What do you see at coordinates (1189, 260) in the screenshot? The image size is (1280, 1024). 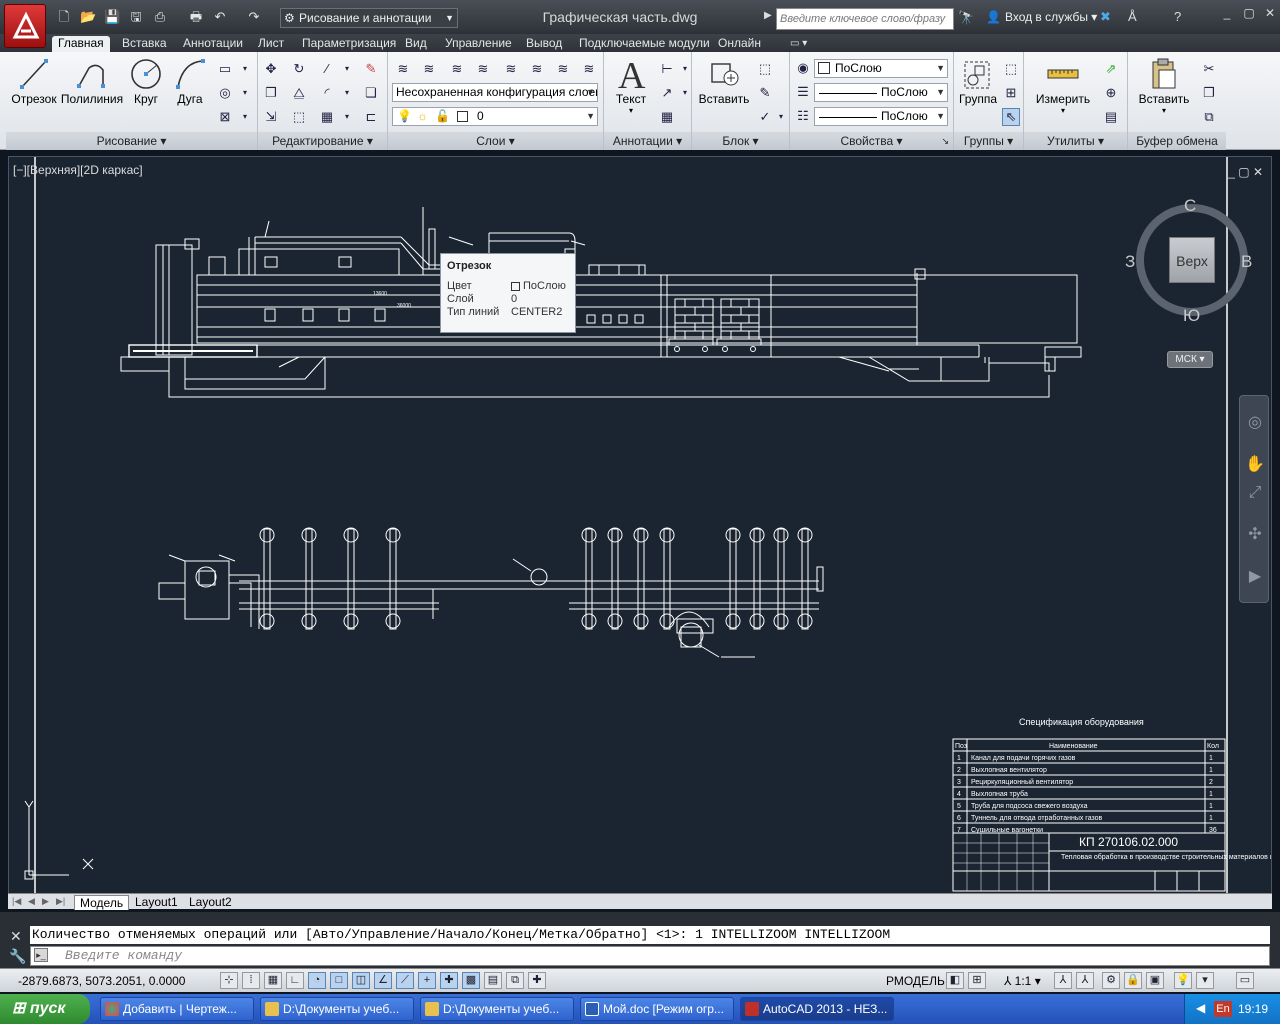 I see `viewcube: Верх С Ю З В` at bounding box center [1189, 260].